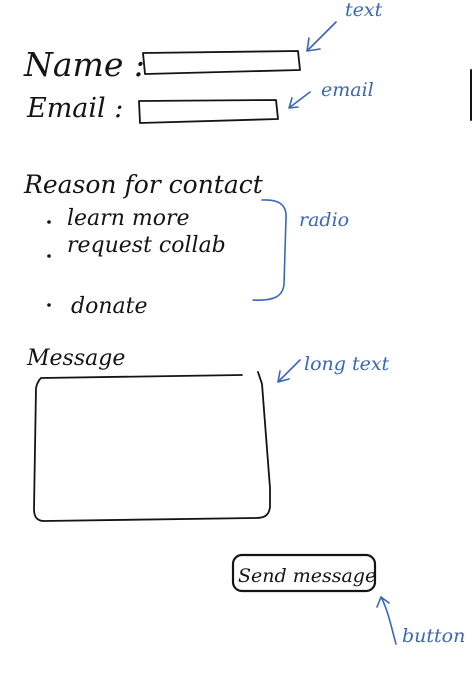 The image size is (472, 681). Describe the element at coordinates (386, 620) in the screenshot. I see `button-arrow` at that location.